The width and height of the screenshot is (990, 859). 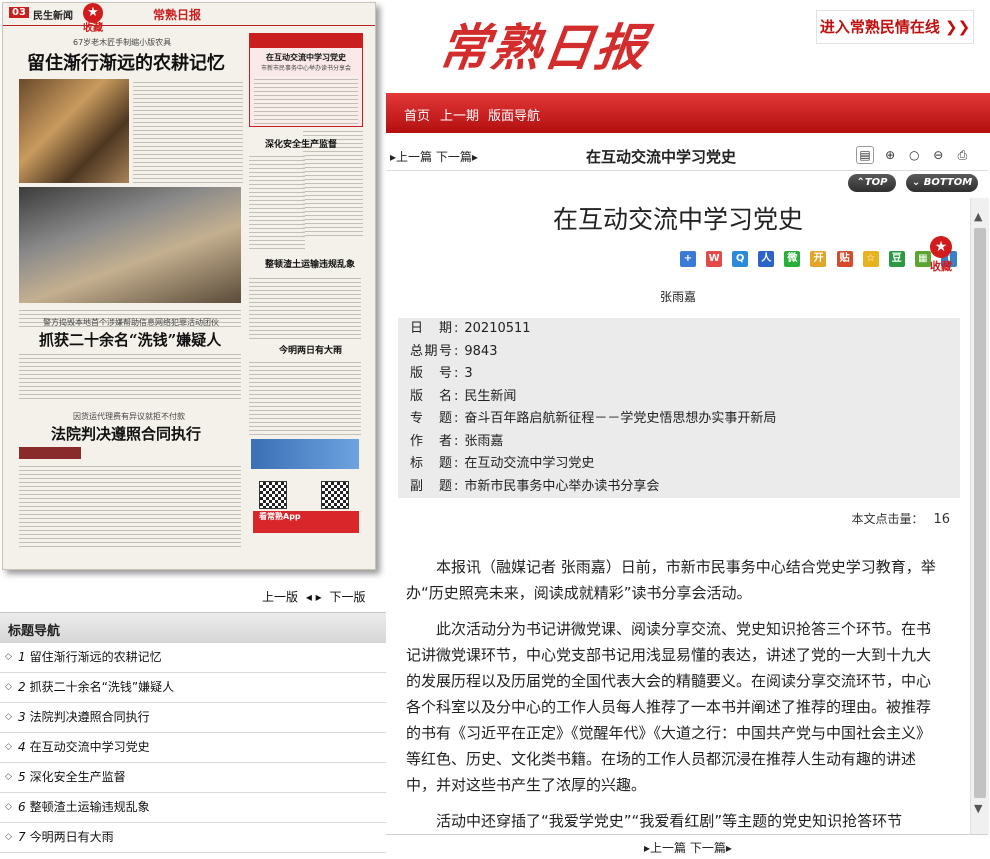 What do you see at coordinates (463, 396) in the screenshot?
I see `meta-row: 版名: 民生新闻` at bounding box center [463, 396].